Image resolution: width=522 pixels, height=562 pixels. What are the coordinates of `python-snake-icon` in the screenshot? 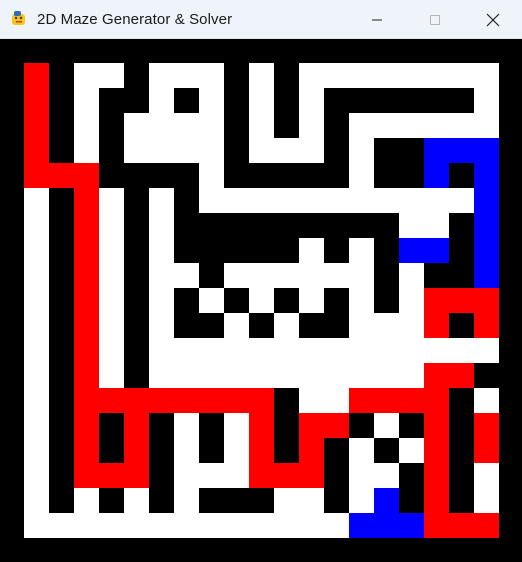 It's located at (19, 19).